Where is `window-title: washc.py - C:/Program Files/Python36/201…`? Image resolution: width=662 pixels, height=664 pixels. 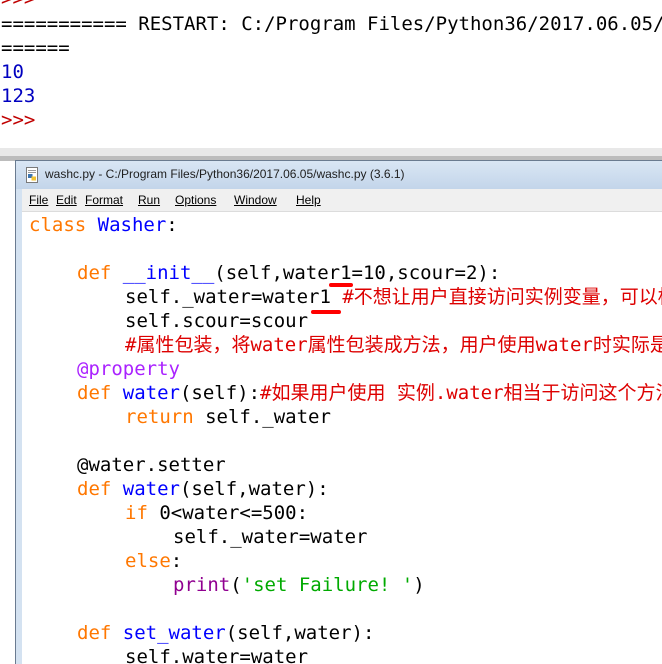 window-title: washc.py - C:/Program Files/Python36/201… is located at coordinates (225, 174).